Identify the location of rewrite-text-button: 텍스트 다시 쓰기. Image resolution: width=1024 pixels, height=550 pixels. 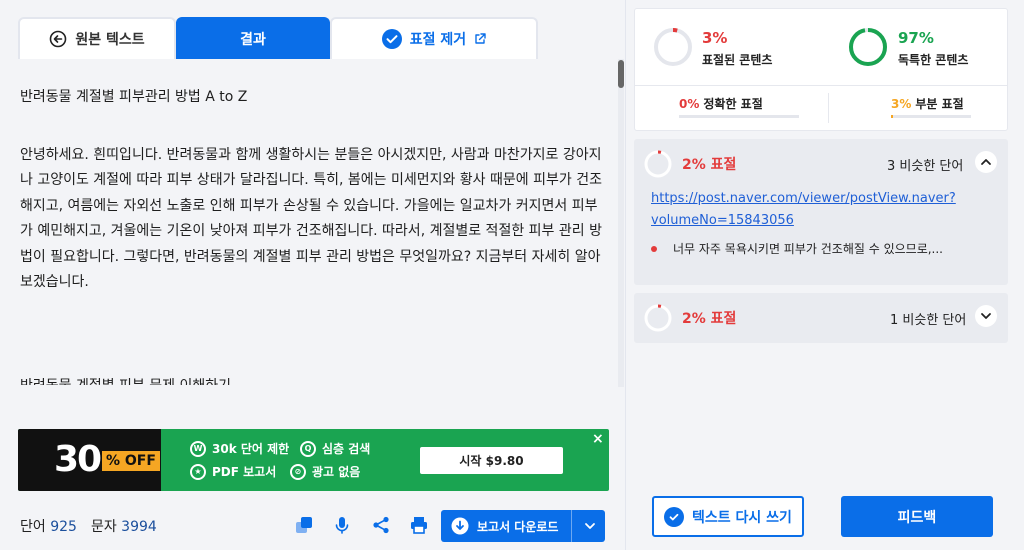
(728, 516).